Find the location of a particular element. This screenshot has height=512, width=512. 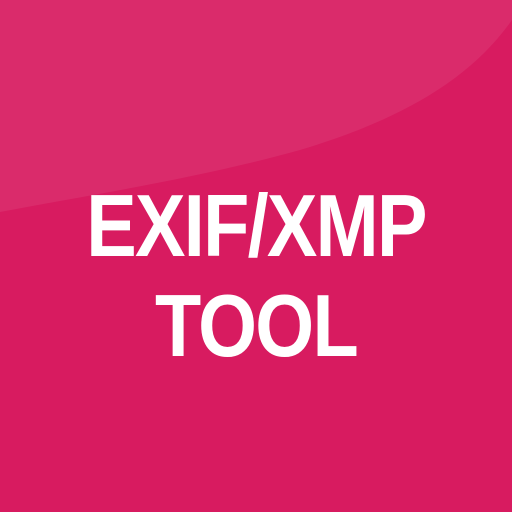

app-title-line-1: EXIF/XMP is located at coordinates (256, 225).